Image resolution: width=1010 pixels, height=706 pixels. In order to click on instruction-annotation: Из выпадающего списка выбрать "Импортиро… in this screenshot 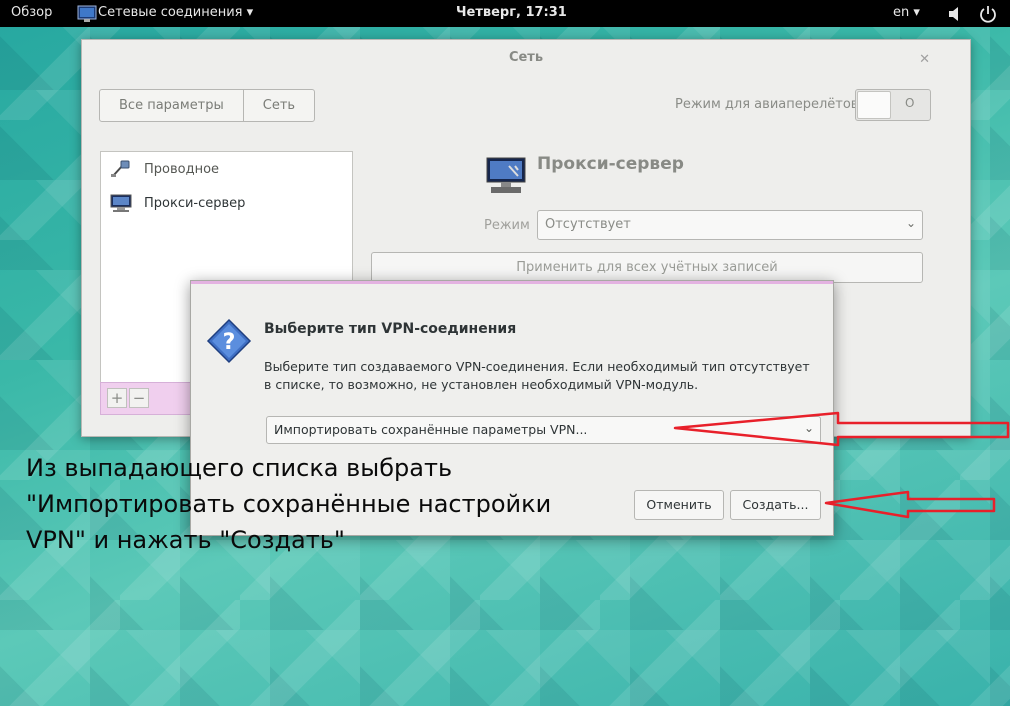, I will do `click(288, 504)`.